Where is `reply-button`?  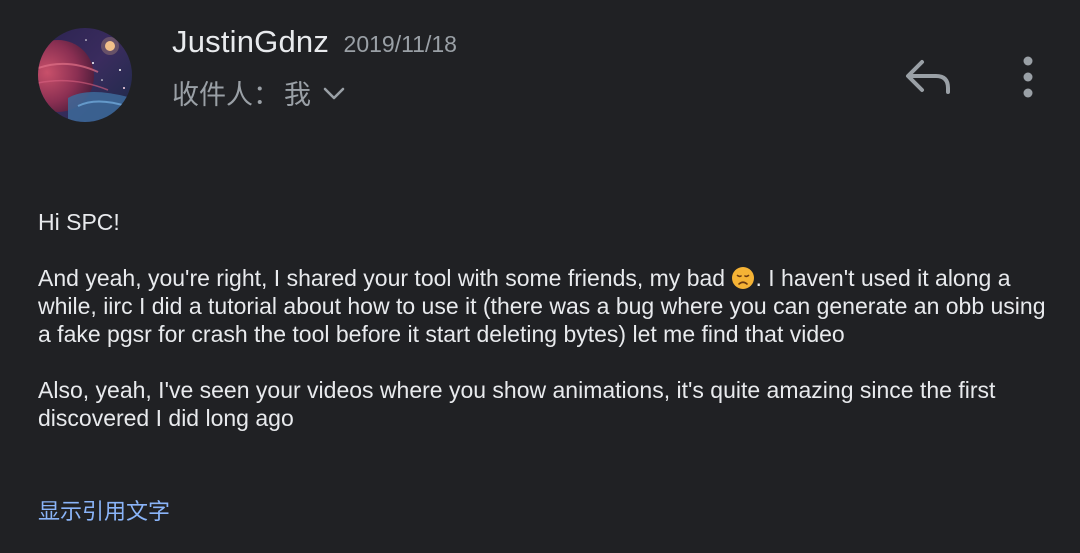
reply-button is located at coordinates (929, 78).